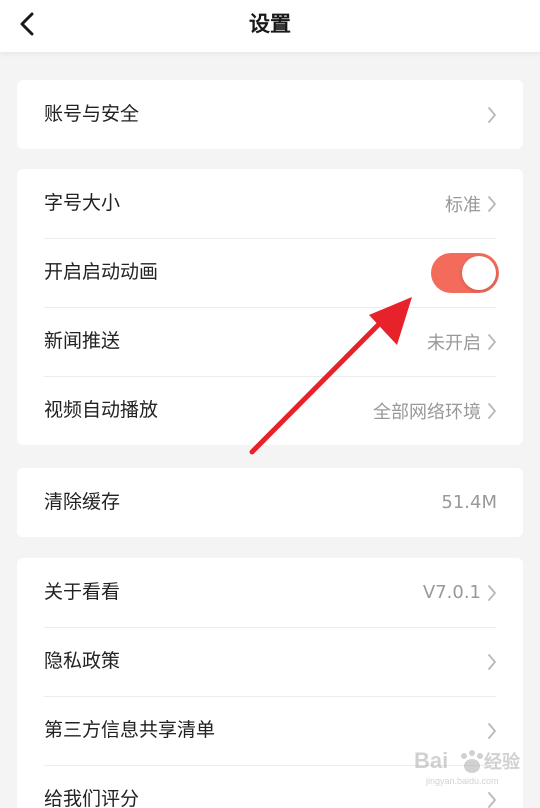 Image resolution: width=540 pixels, height=808 pixels. Describe the element at coordinates (462, 781) in the screenshot. I see `svg-text: jingyan.baidu.com` at that location.